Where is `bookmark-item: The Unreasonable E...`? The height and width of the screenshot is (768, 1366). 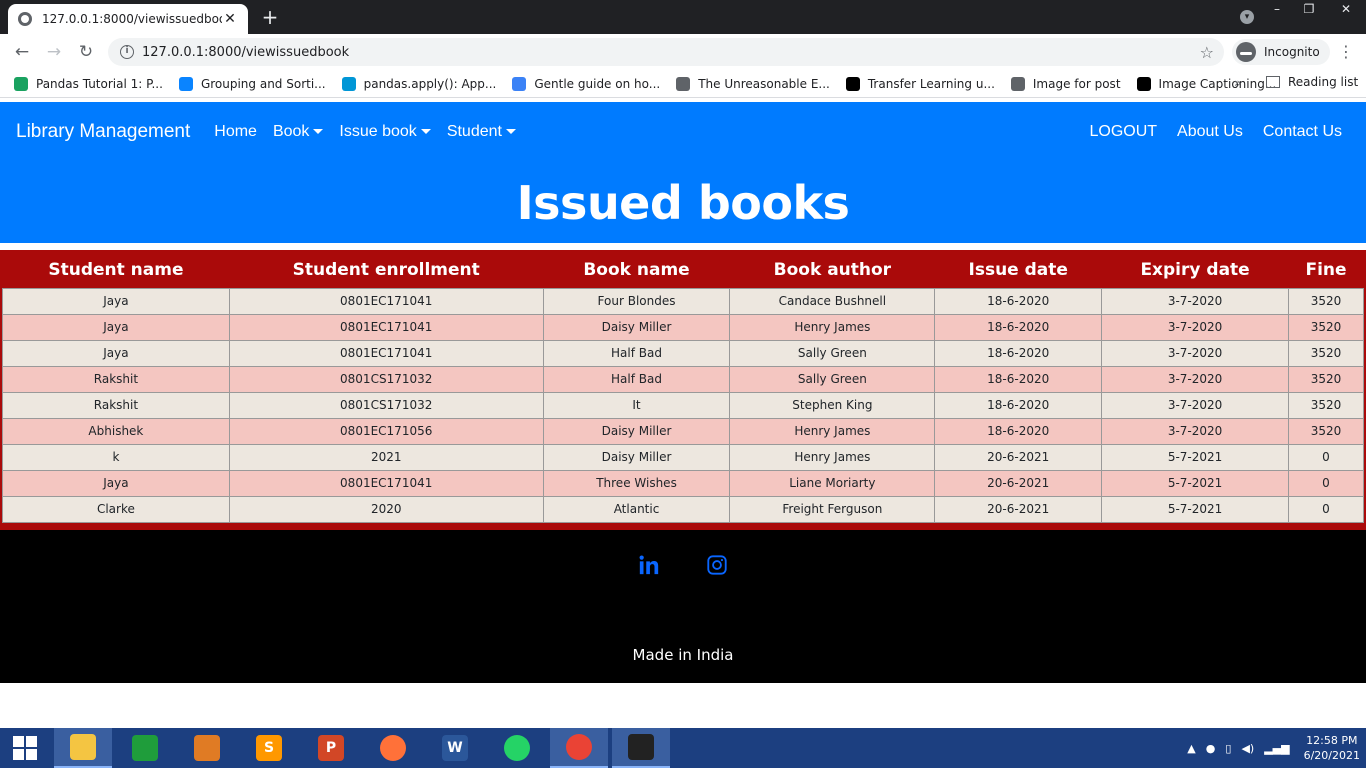
bookmark-item: The Unreasonable E... is located at coordinates (753, 83).